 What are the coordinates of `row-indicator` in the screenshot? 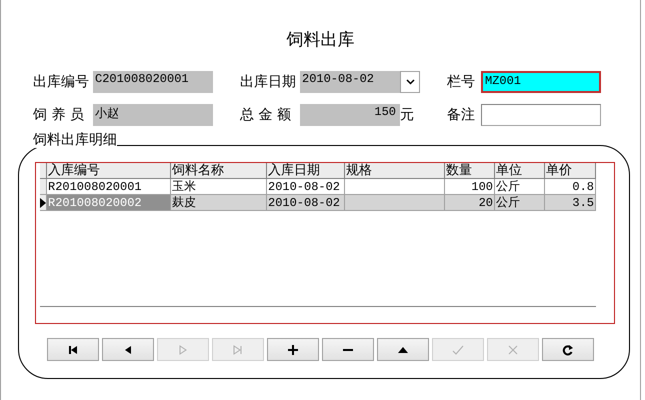 It's located at (43, 203).